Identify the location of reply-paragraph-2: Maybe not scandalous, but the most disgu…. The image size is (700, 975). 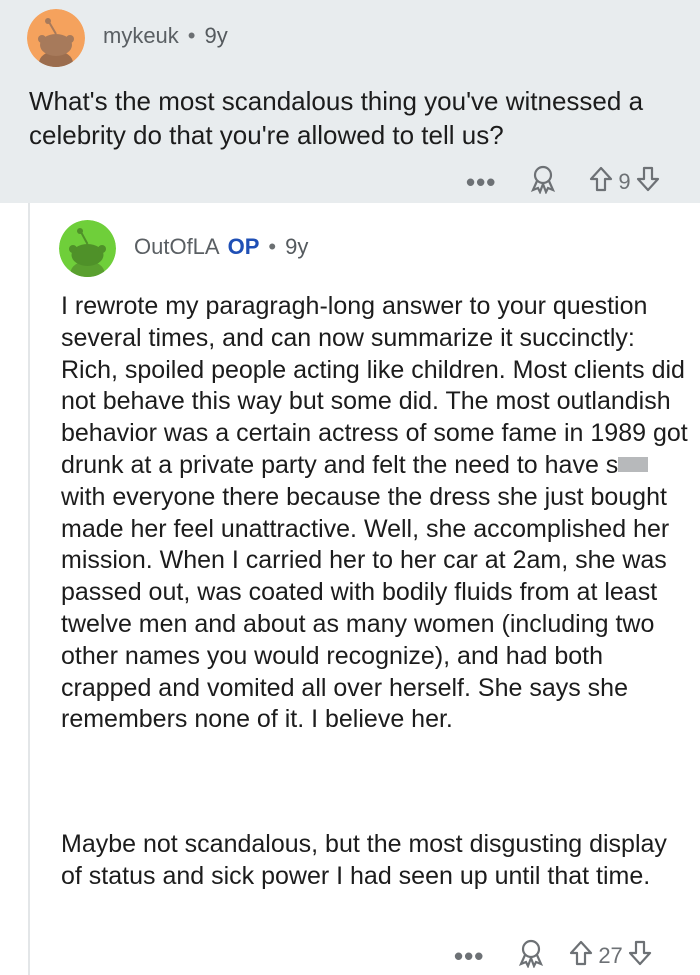
(364, 860).